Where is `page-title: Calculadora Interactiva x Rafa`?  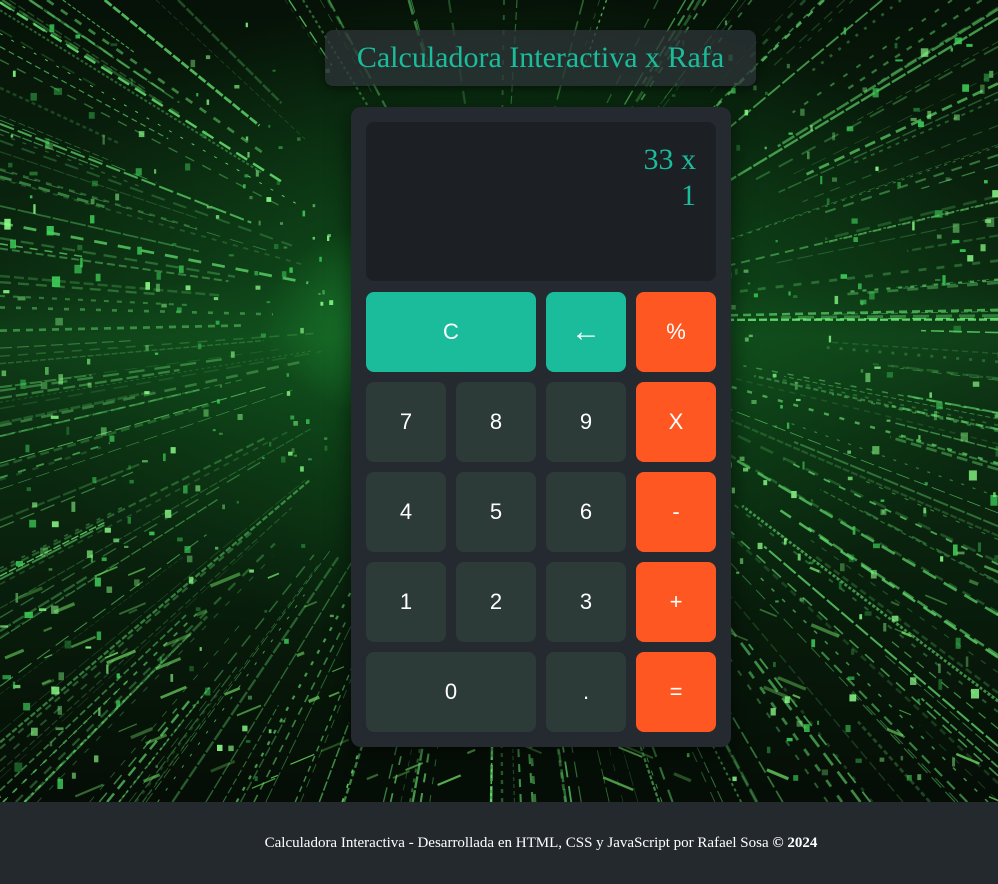 page-title: Calculadora Interactiva x Rafa is located at coordinates (540, 57).